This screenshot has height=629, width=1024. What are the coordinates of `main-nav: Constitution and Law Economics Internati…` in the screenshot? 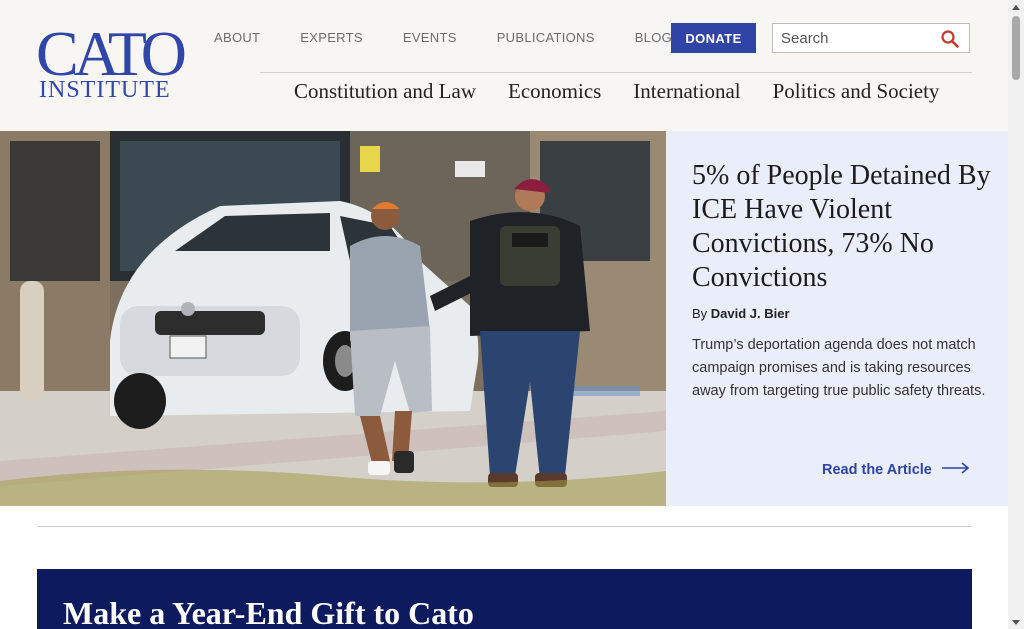 It's located at (616, 91).